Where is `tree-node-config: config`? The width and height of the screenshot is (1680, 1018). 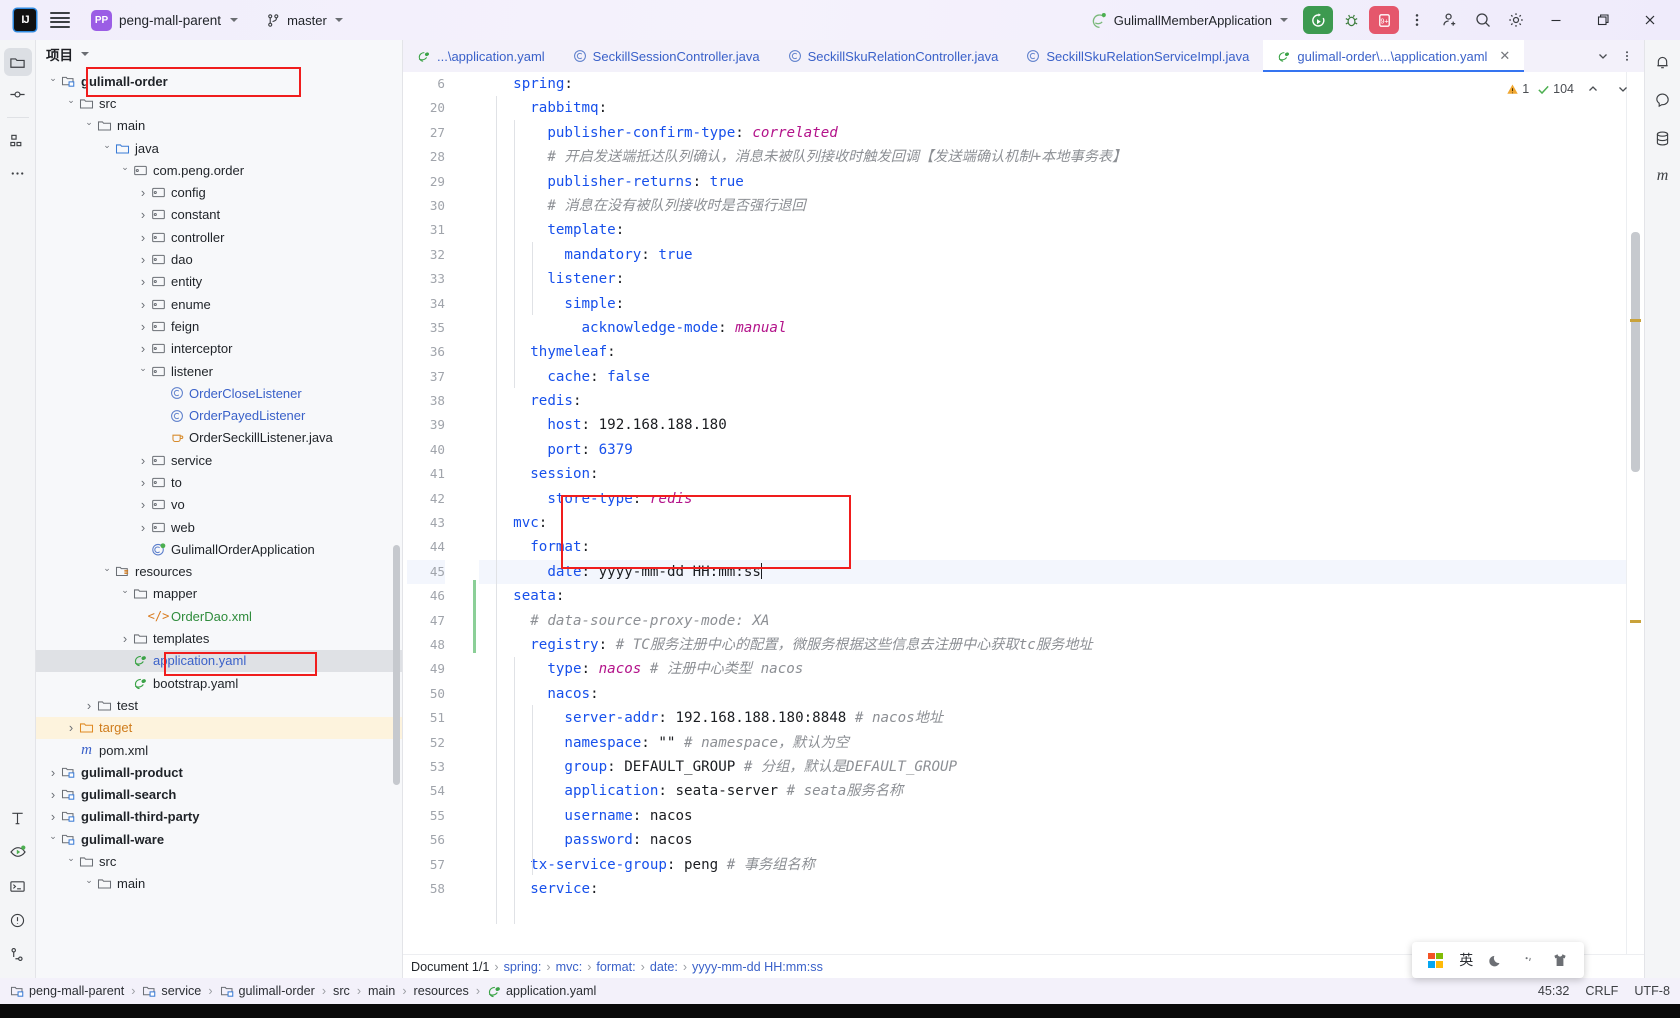
tree-node-config: config is located at coordinates (219, 192).